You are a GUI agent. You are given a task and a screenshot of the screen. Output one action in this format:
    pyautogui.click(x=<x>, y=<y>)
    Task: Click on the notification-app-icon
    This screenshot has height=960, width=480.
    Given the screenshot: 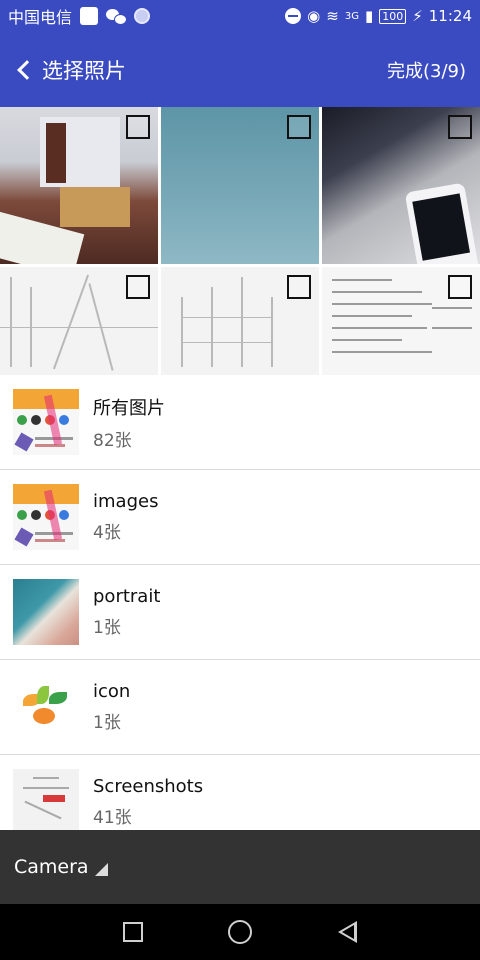 What is the action you would take?
    pyautogui.click(x=89, y=16)
    